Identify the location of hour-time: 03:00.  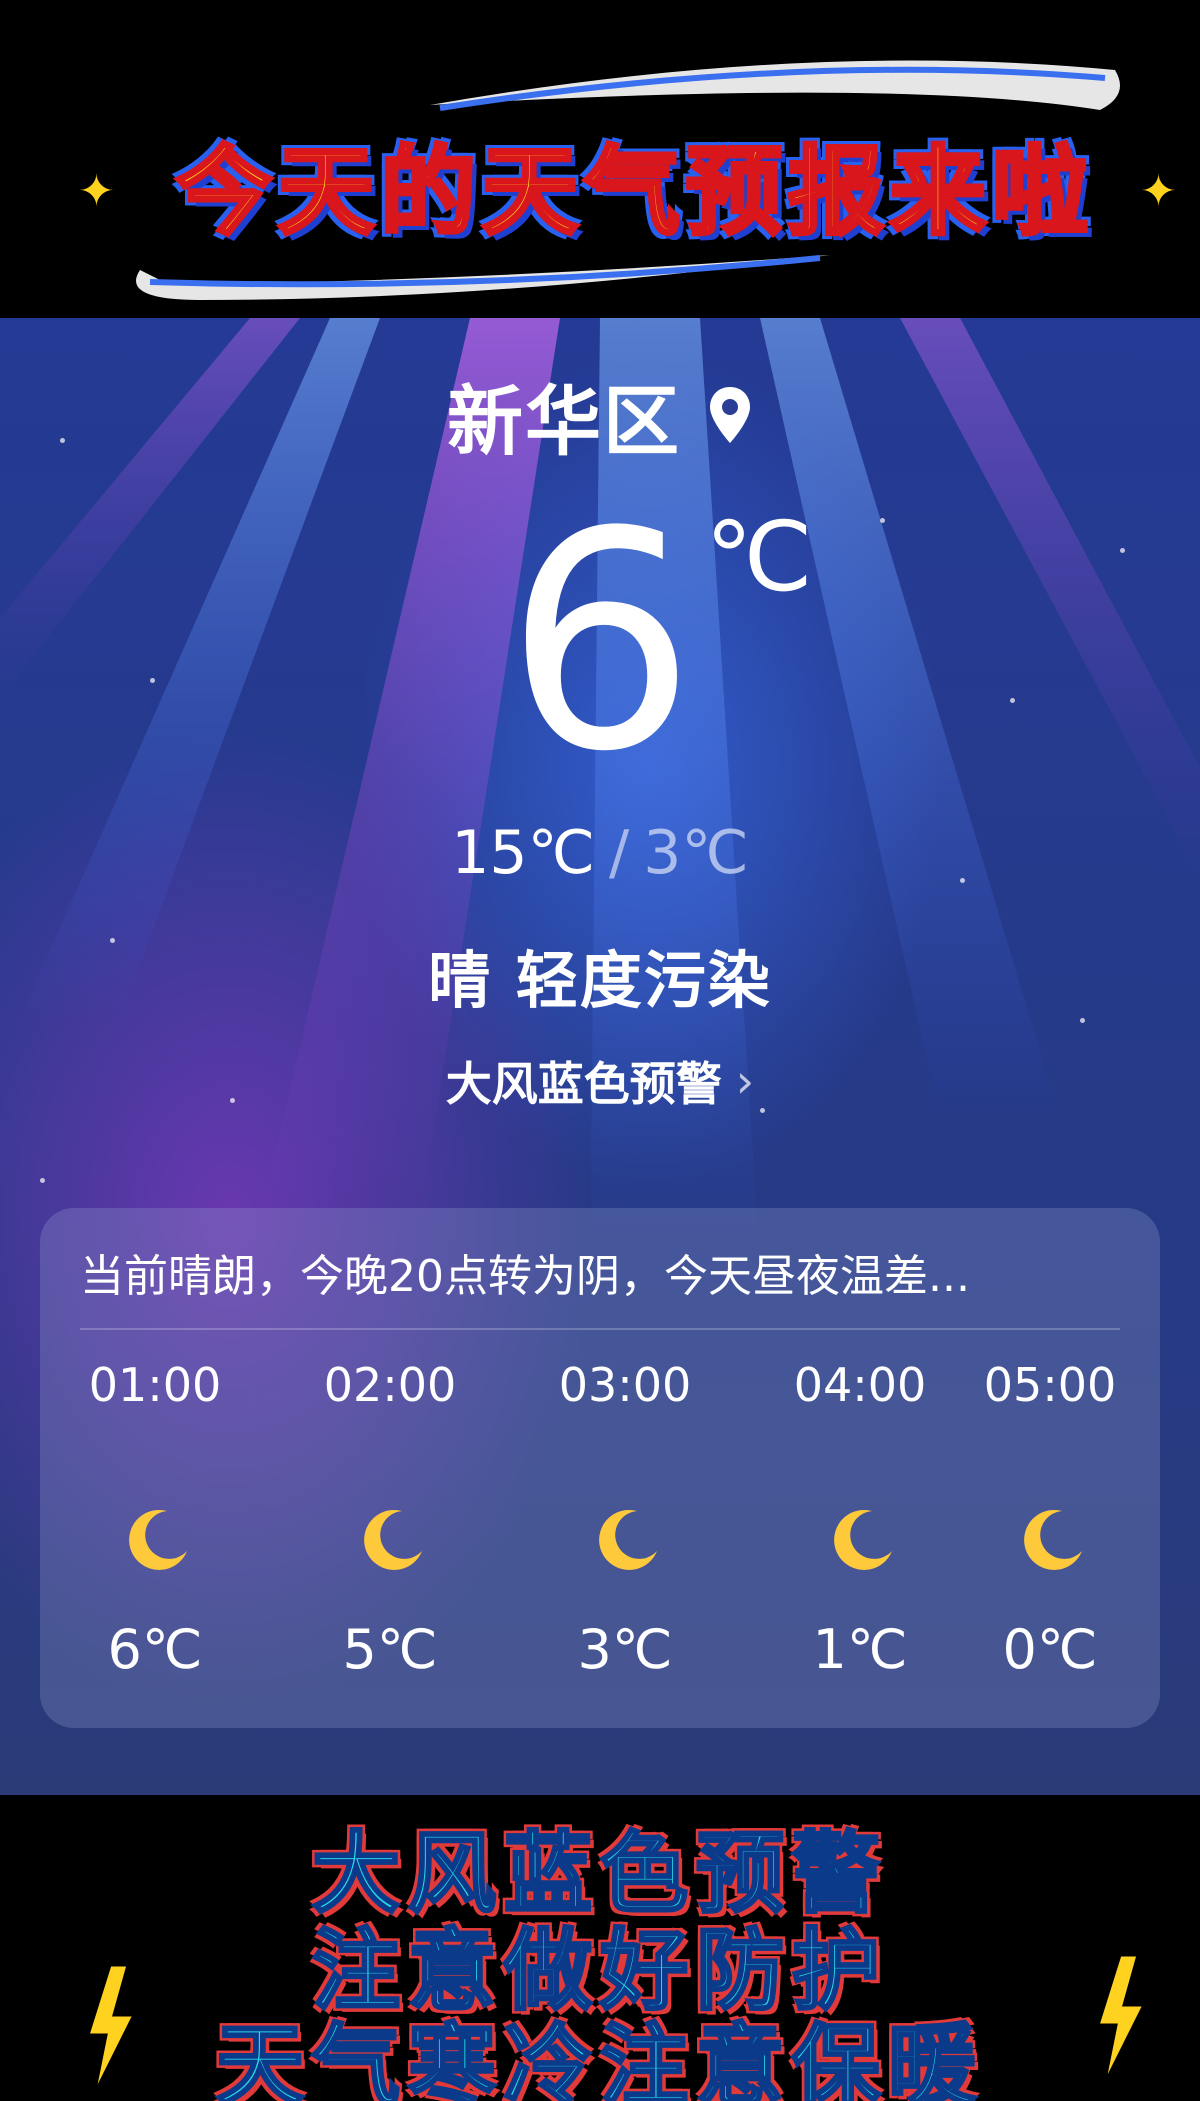
(625, 1385).